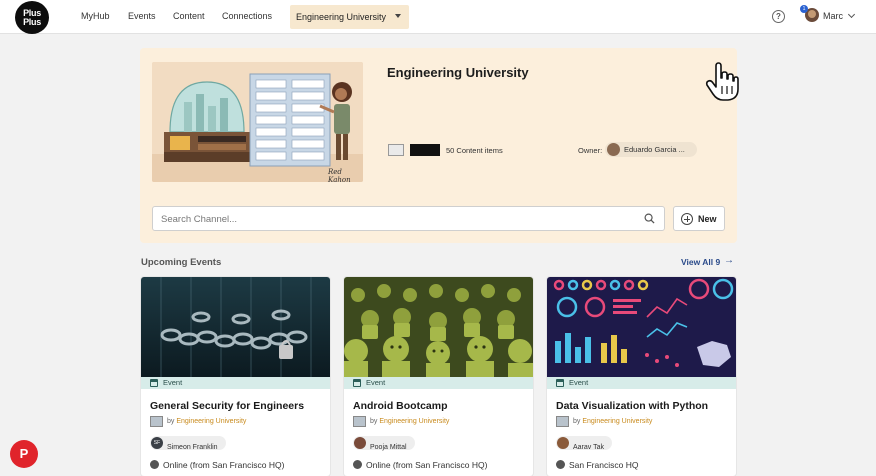  Describe the element at coordinates (687, 219) in the screenshot. I see `plus-circle-icon` at that location.